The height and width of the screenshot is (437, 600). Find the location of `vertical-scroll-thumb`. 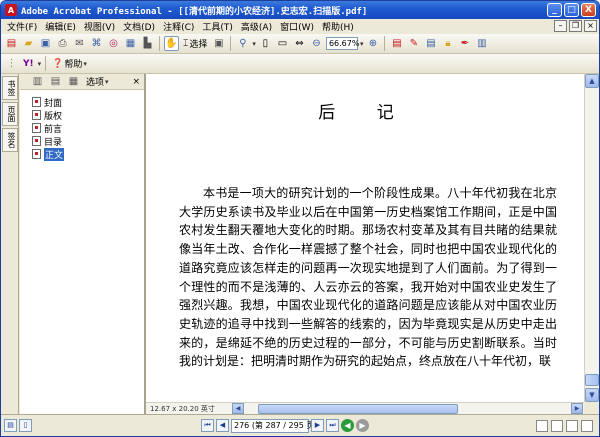

vertical-scroll-thumb is located at coordinates (592, 380).